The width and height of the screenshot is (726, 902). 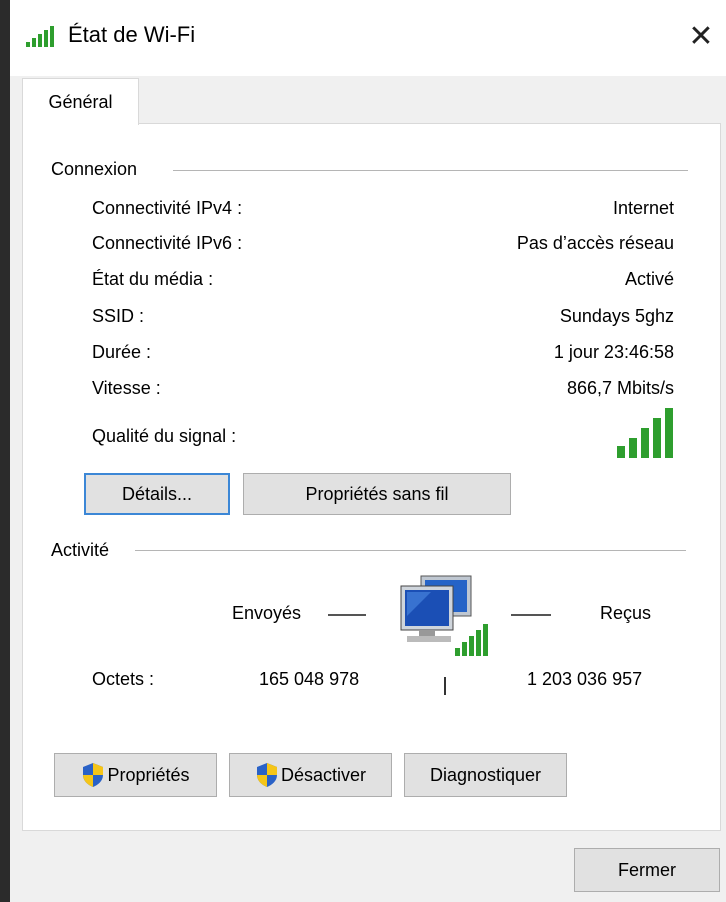 What do you see at coordinates (430, 170) in the screenshot?
I see `connexion-divider` at bounding box center [430, 170].